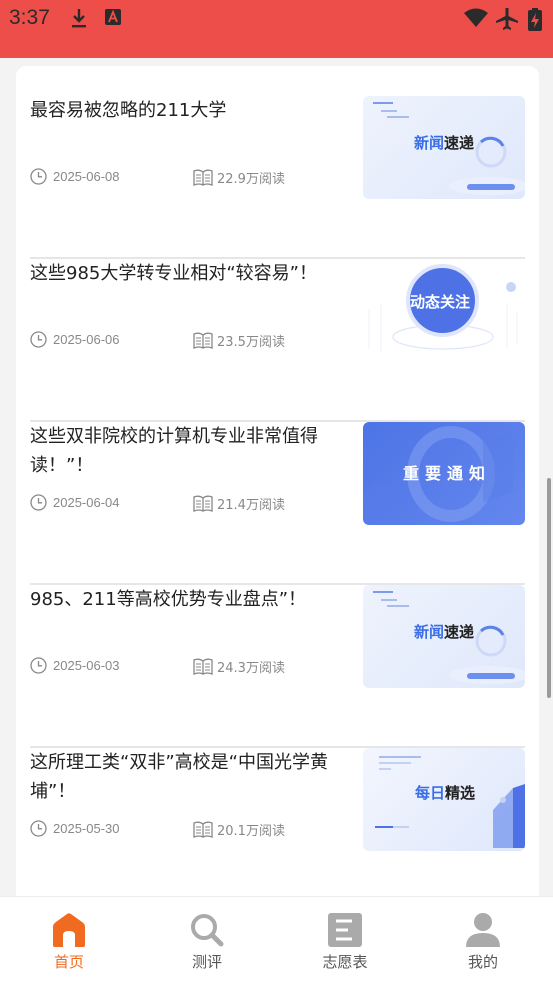 This screenshot has width=553, height=983. I want to click on thumb-label: 每日精选, so click(445, 793).